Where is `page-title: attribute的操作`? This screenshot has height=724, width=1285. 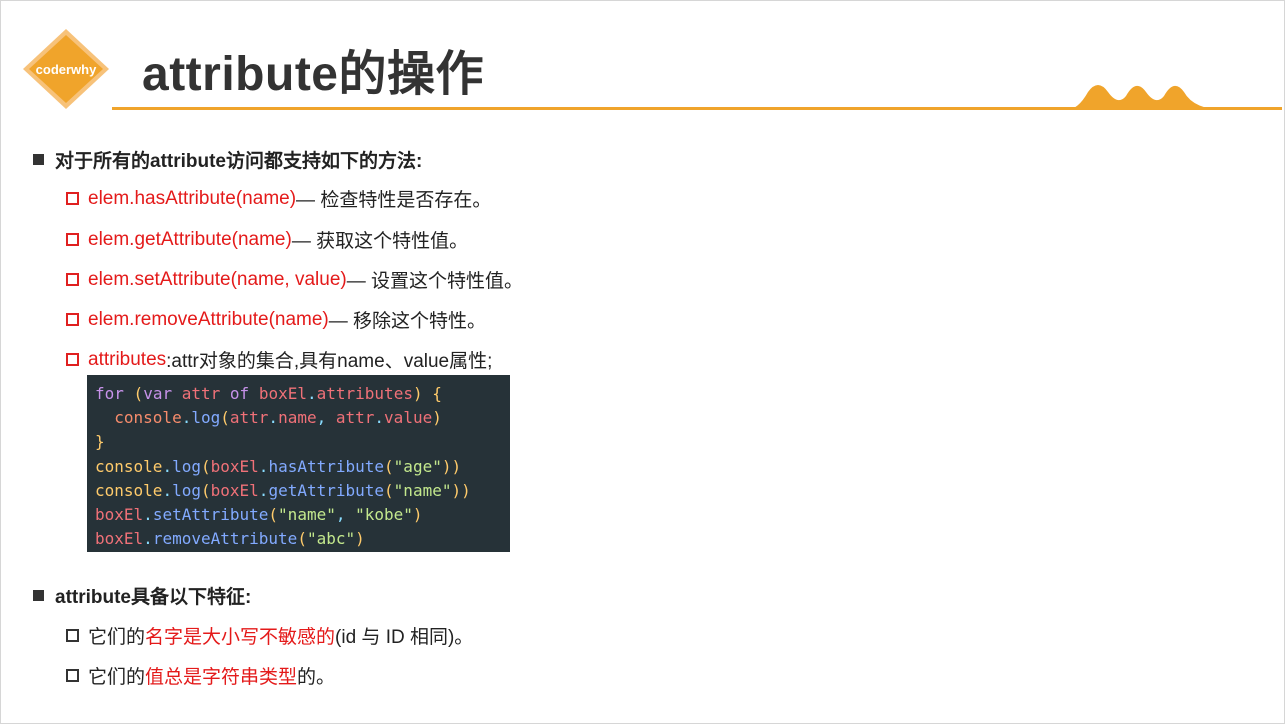
page-title: attribute的操作 is located at coordinates (313, 74).